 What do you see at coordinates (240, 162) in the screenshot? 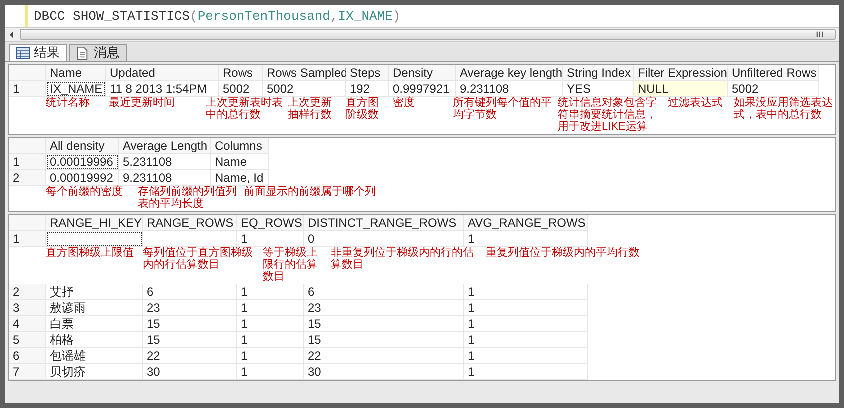
I see `table-cell: Name` at bounding box center [240, 162].